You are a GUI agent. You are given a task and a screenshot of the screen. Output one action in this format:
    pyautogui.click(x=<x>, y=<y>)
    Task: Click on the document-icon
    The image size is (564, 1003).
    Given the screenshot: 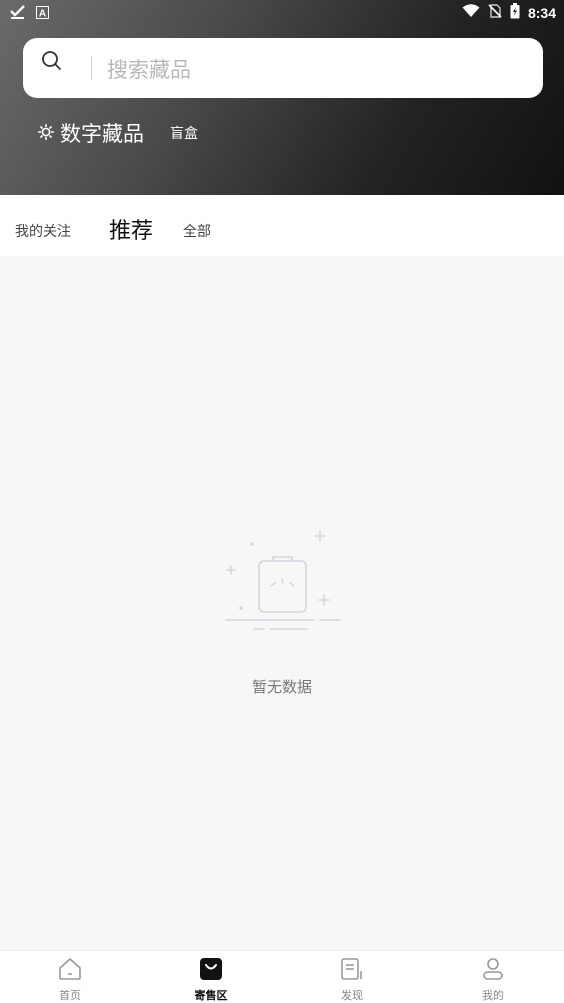 What is the action you would take?
    pyautogui.click(x=352, y=971)
    